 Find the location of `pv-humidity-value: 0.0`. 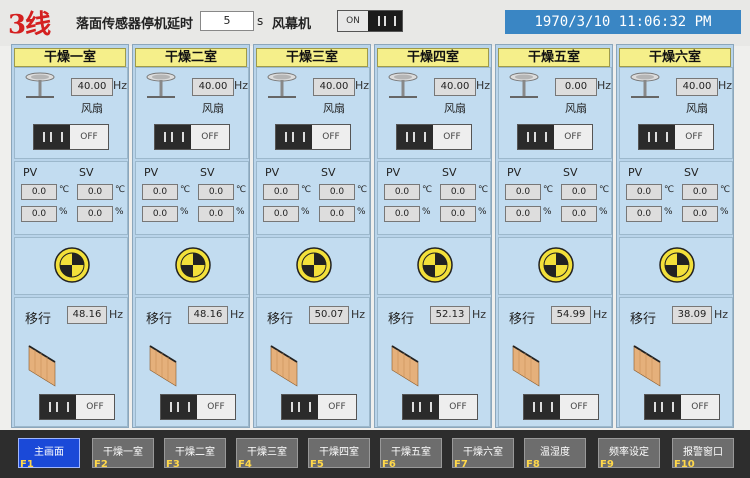

pv-humidity-value: 0.0 is located at coordinates (523, 214).